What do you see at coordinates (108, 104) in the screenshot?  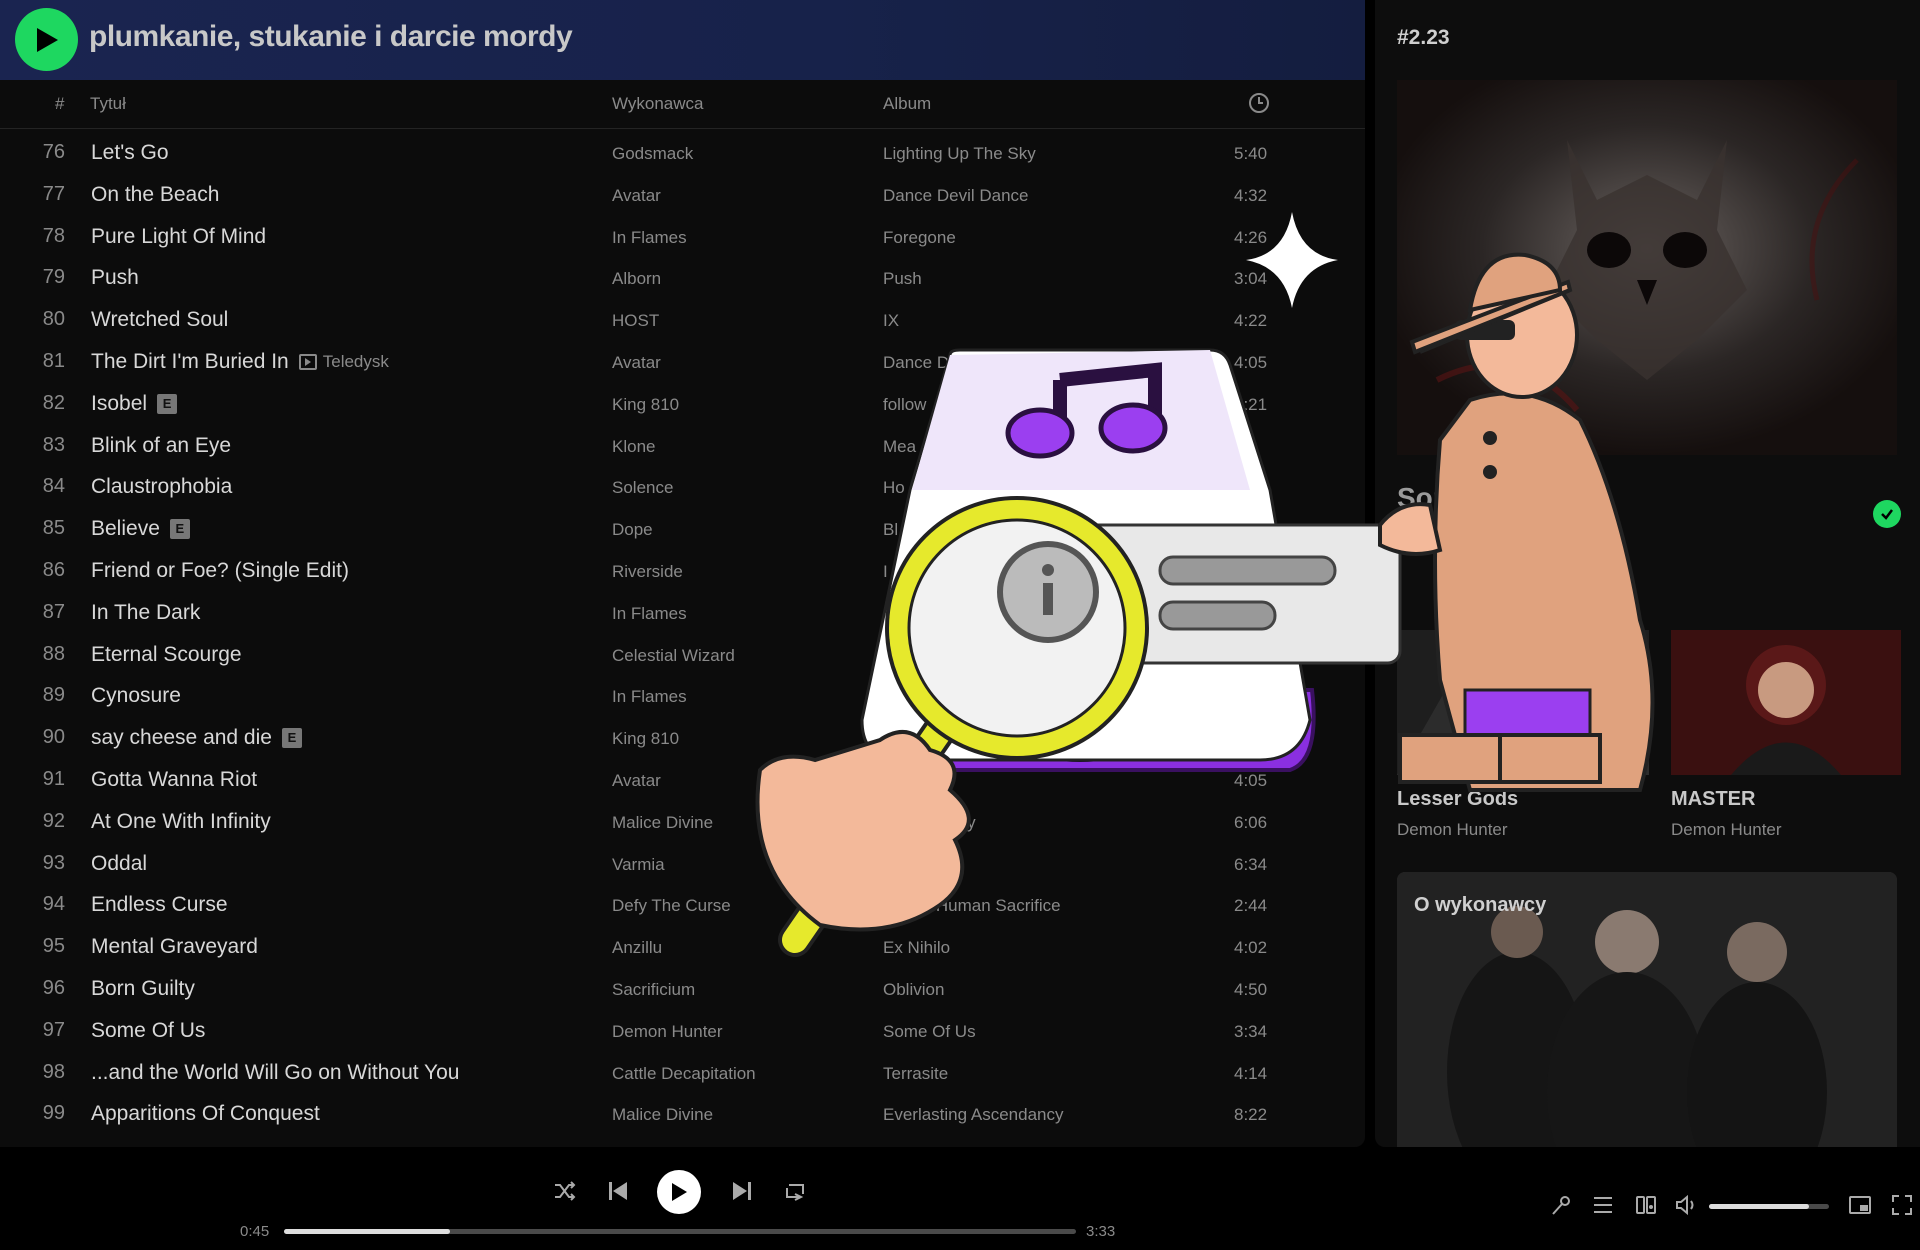 I see `col-title: Tytuł` at bounding box center [108, 104].